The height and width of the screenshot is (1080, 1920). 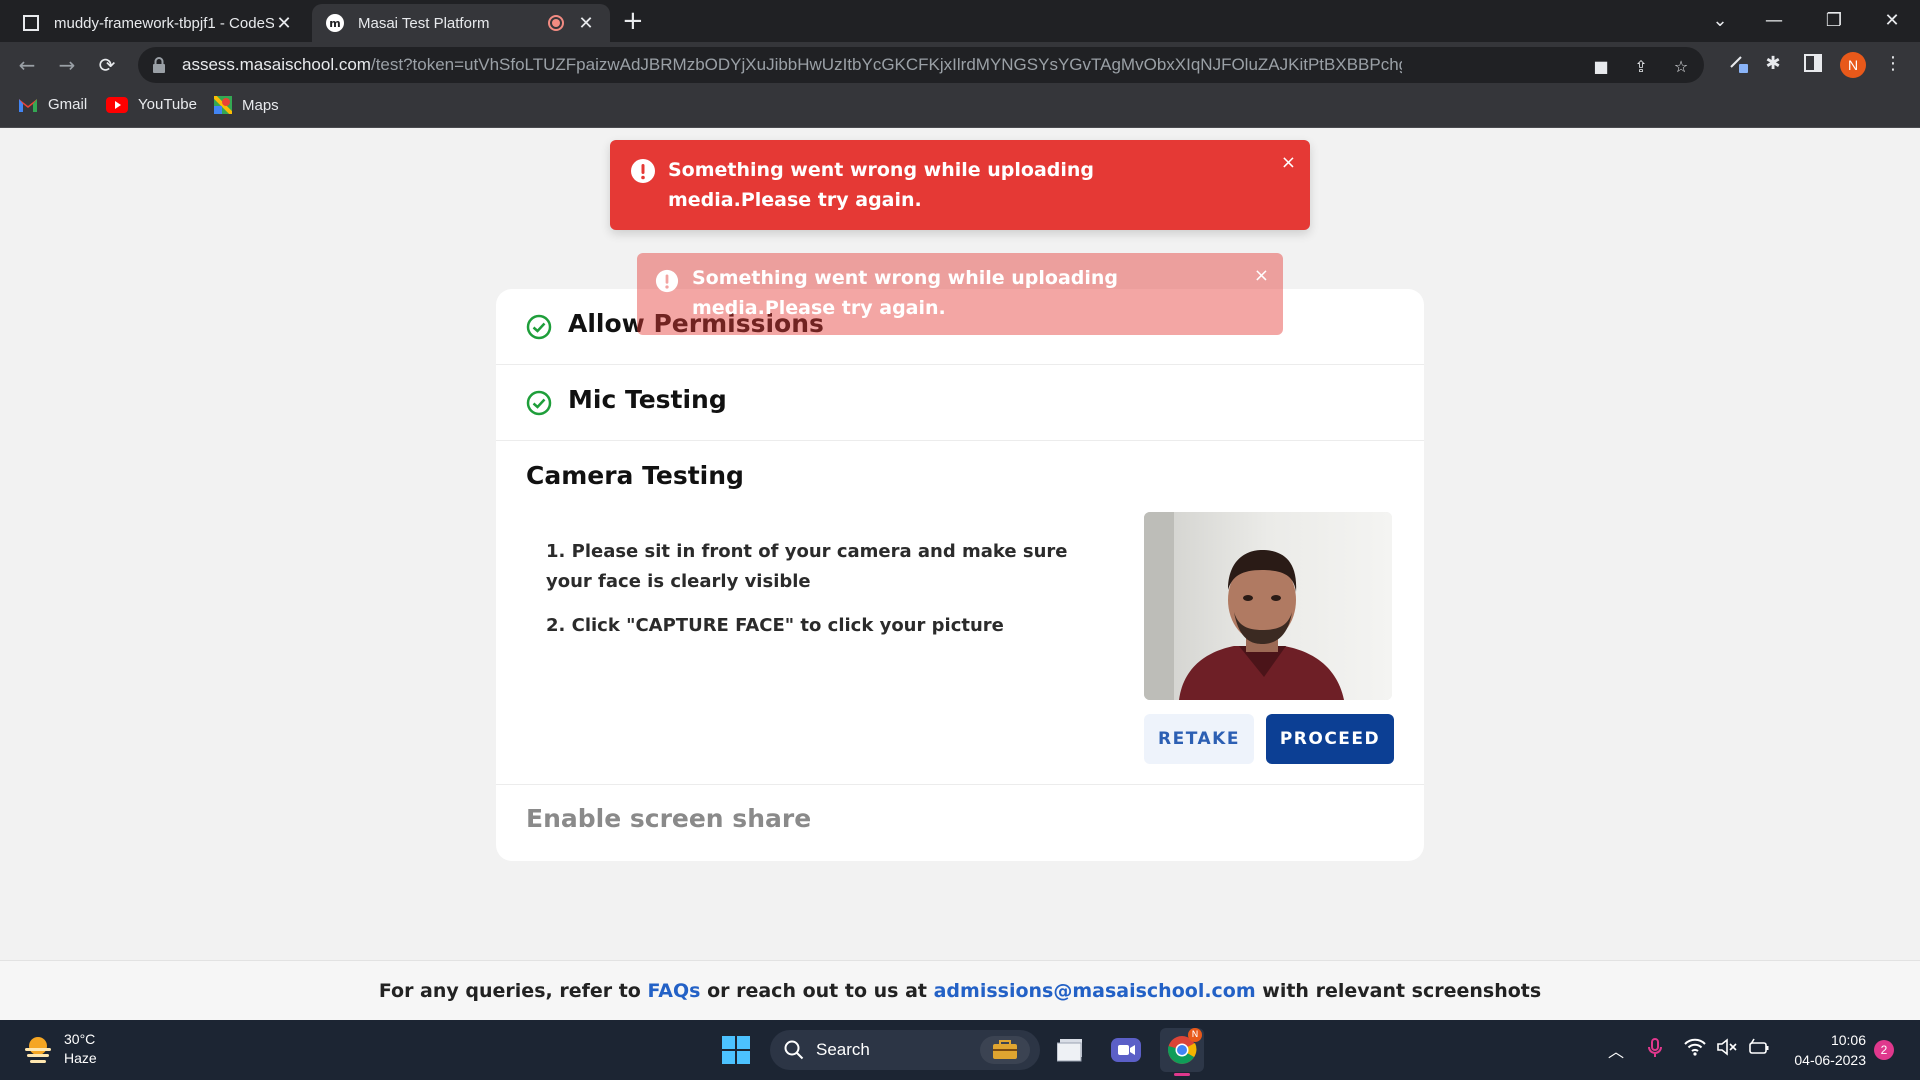 What do you see at coordinates (513, 990) in the screenshot?
I see `footer-text: For any queries, refer to` at bounding box center [513, 990].